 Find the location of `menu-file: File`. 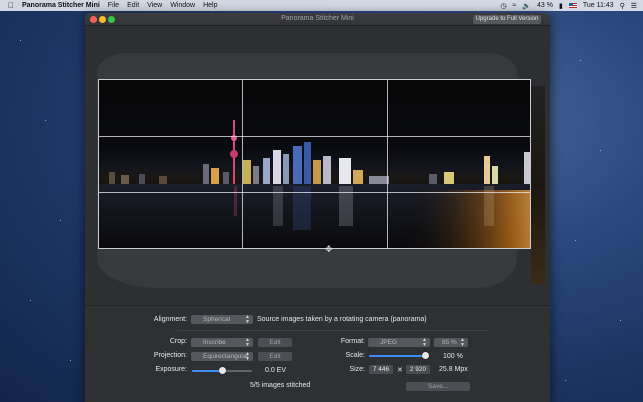

menu-file: File is located at coordinates (113, 5).